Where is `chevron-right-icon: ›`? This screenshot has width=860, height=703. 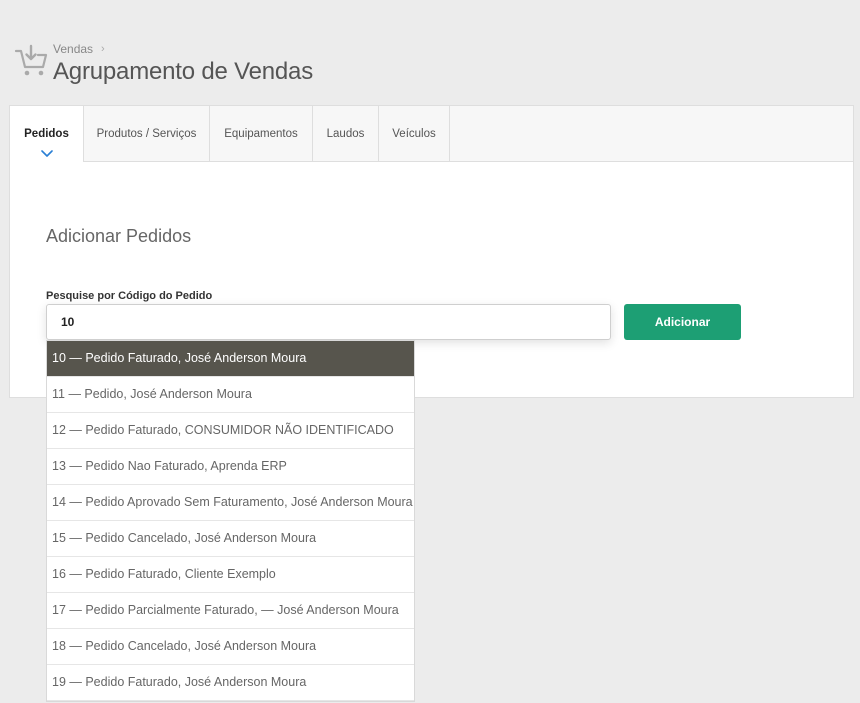 chevron-right-icon: › is located at coordinates (103, 49).